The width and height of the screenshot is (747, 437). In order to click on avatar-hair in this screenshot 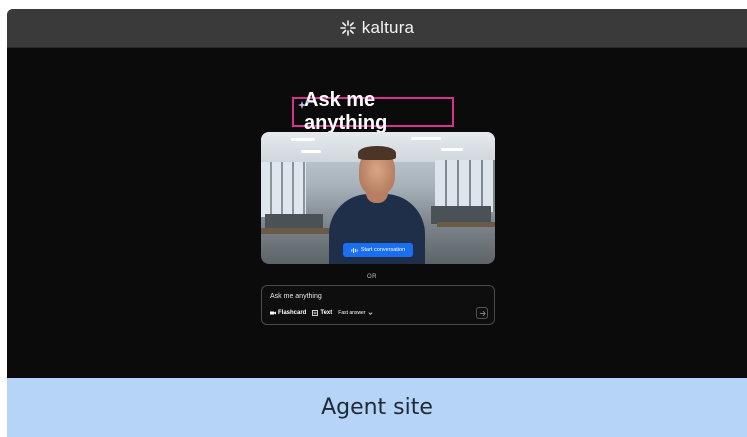, I will do `click(377, 153)`.